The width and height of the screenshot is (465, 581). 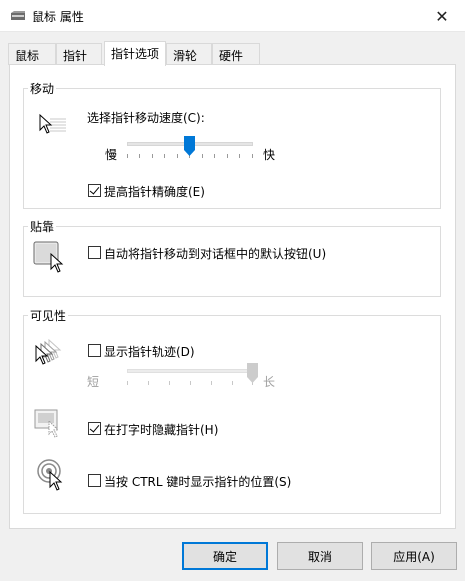 What do you see at coordinates (192, 376) in the screenshot?
I see `trails-slider` at bounding box center [192, 376].